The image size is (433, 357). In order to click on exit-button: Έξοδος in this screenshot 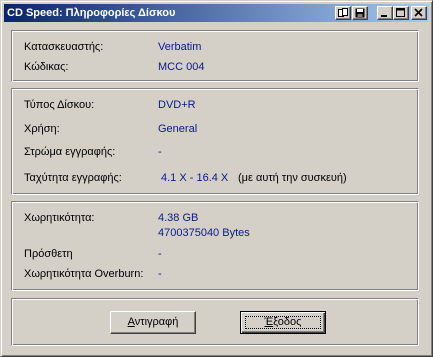, I will do `click(283, 322)`.